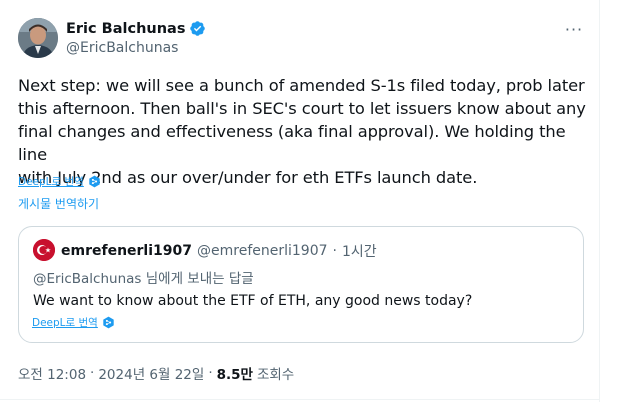 The height and width of the screenshot is (402, 626). What do you see at coordinates (143, 279) in the screenshot?
I see `quoted-reply-to: @EricBalchunas 님에게 보내는 답글` at bounding box center [143, 279].